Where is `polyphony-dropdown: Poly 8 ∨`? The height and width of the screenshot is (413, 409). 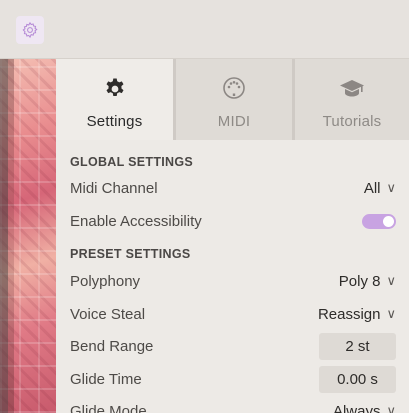 polyphony-dropdown: Poly 8 ∨ is located at coordinates (367, 281).